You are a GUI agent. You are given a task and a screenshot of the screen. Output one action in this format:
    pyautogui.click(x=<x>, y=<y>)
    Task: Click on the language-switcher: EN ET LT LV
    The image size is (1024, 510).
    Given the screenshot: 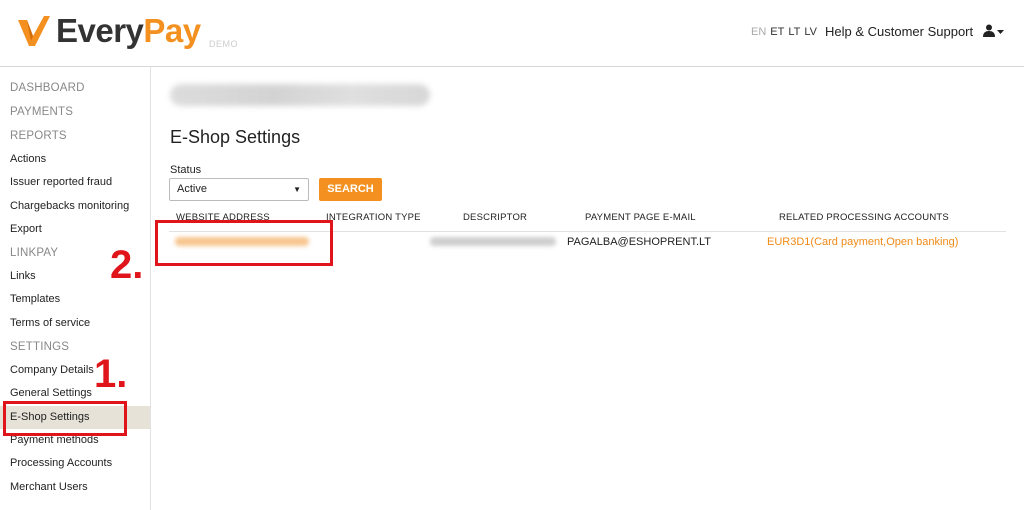 What is the action you would take?
    pyautogui.click(x=784, y=32)
    